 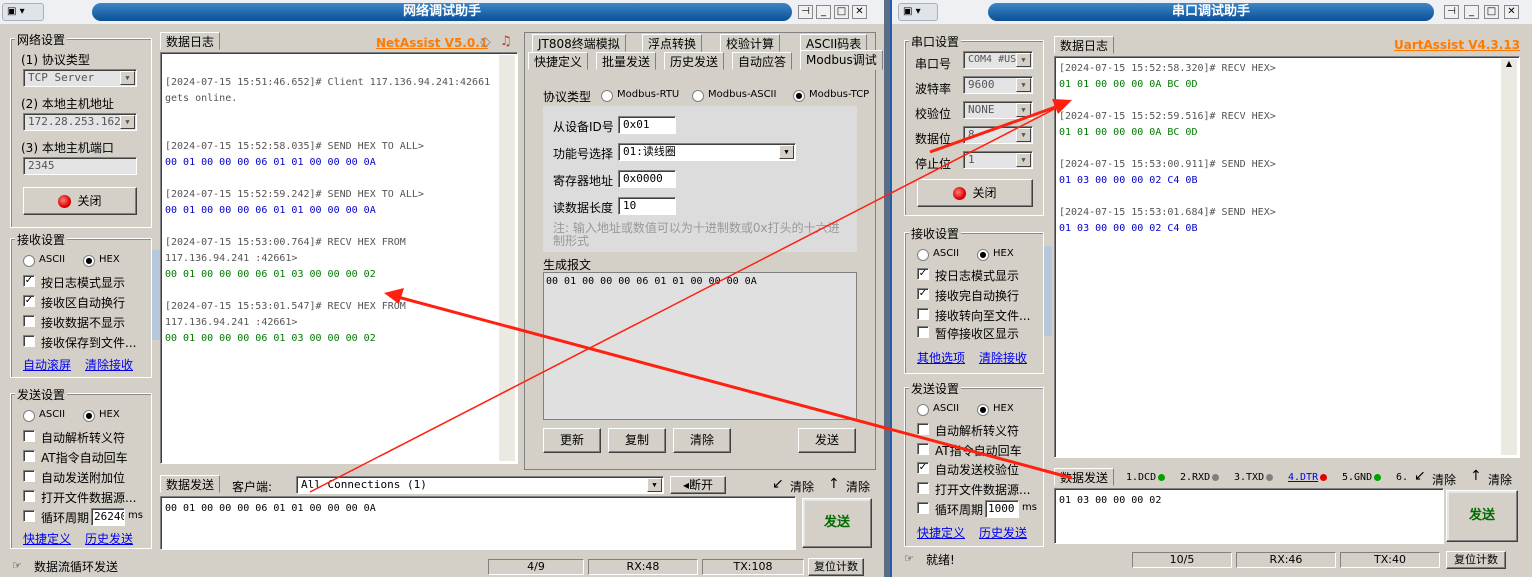 What do you see at coordinates (799, 96) in the screenshot?
I see `tcp-radio: ●` at bounding box center [799, 96].